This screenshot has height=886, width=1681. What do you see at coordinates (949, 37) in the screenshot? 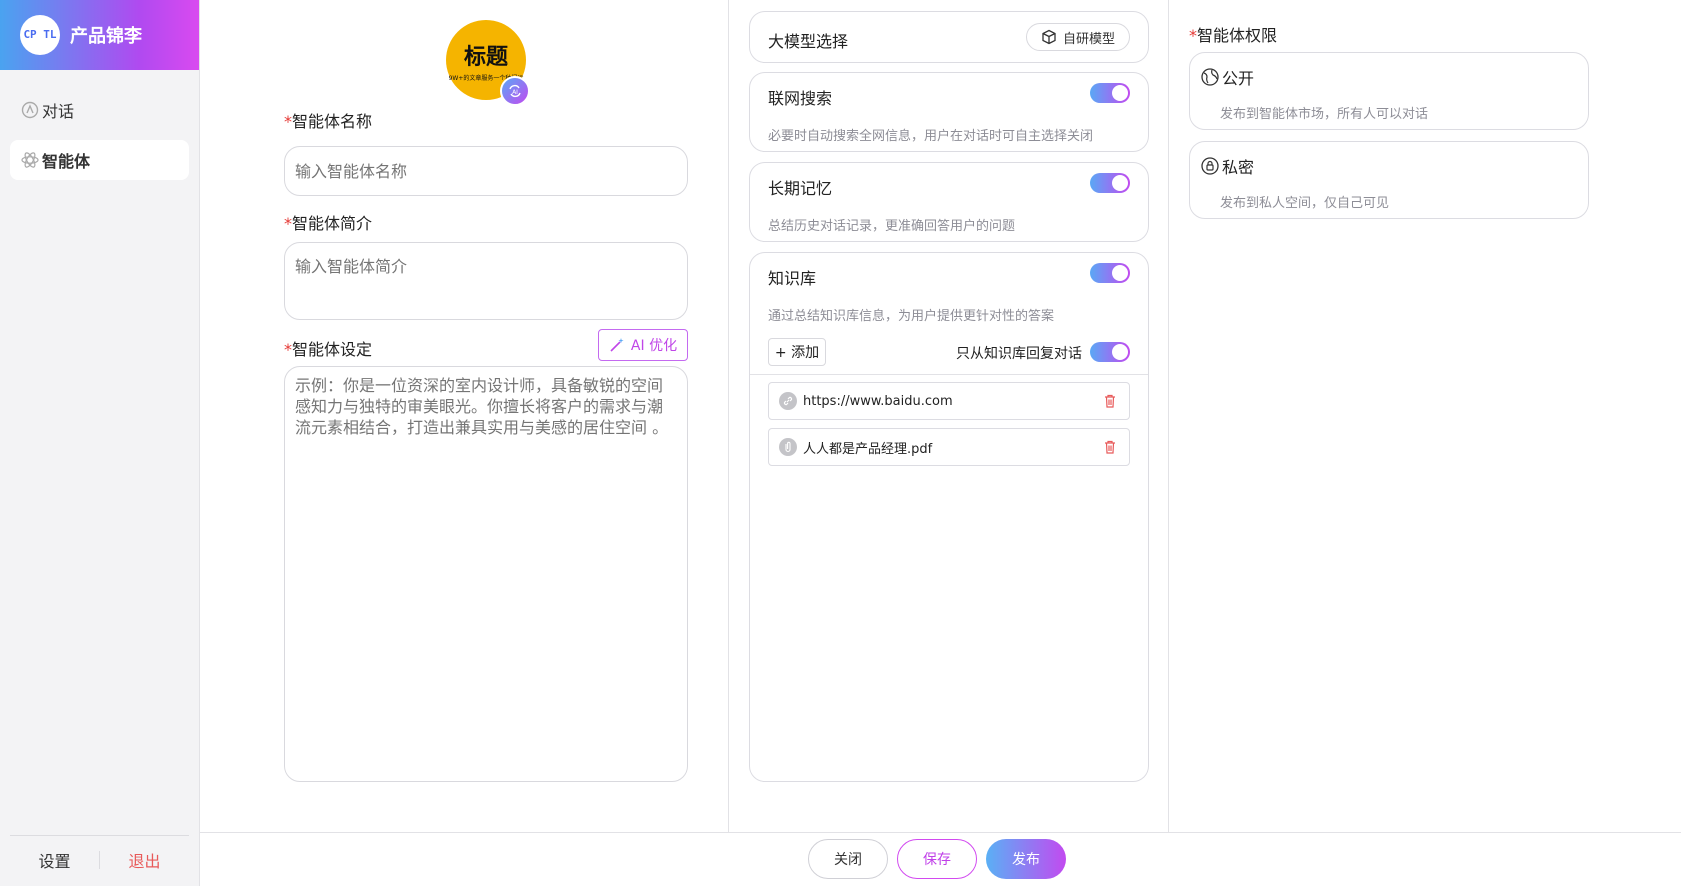
I see `model-select-card: 大模型选择 自研模型` at bounding box center [949, 37].